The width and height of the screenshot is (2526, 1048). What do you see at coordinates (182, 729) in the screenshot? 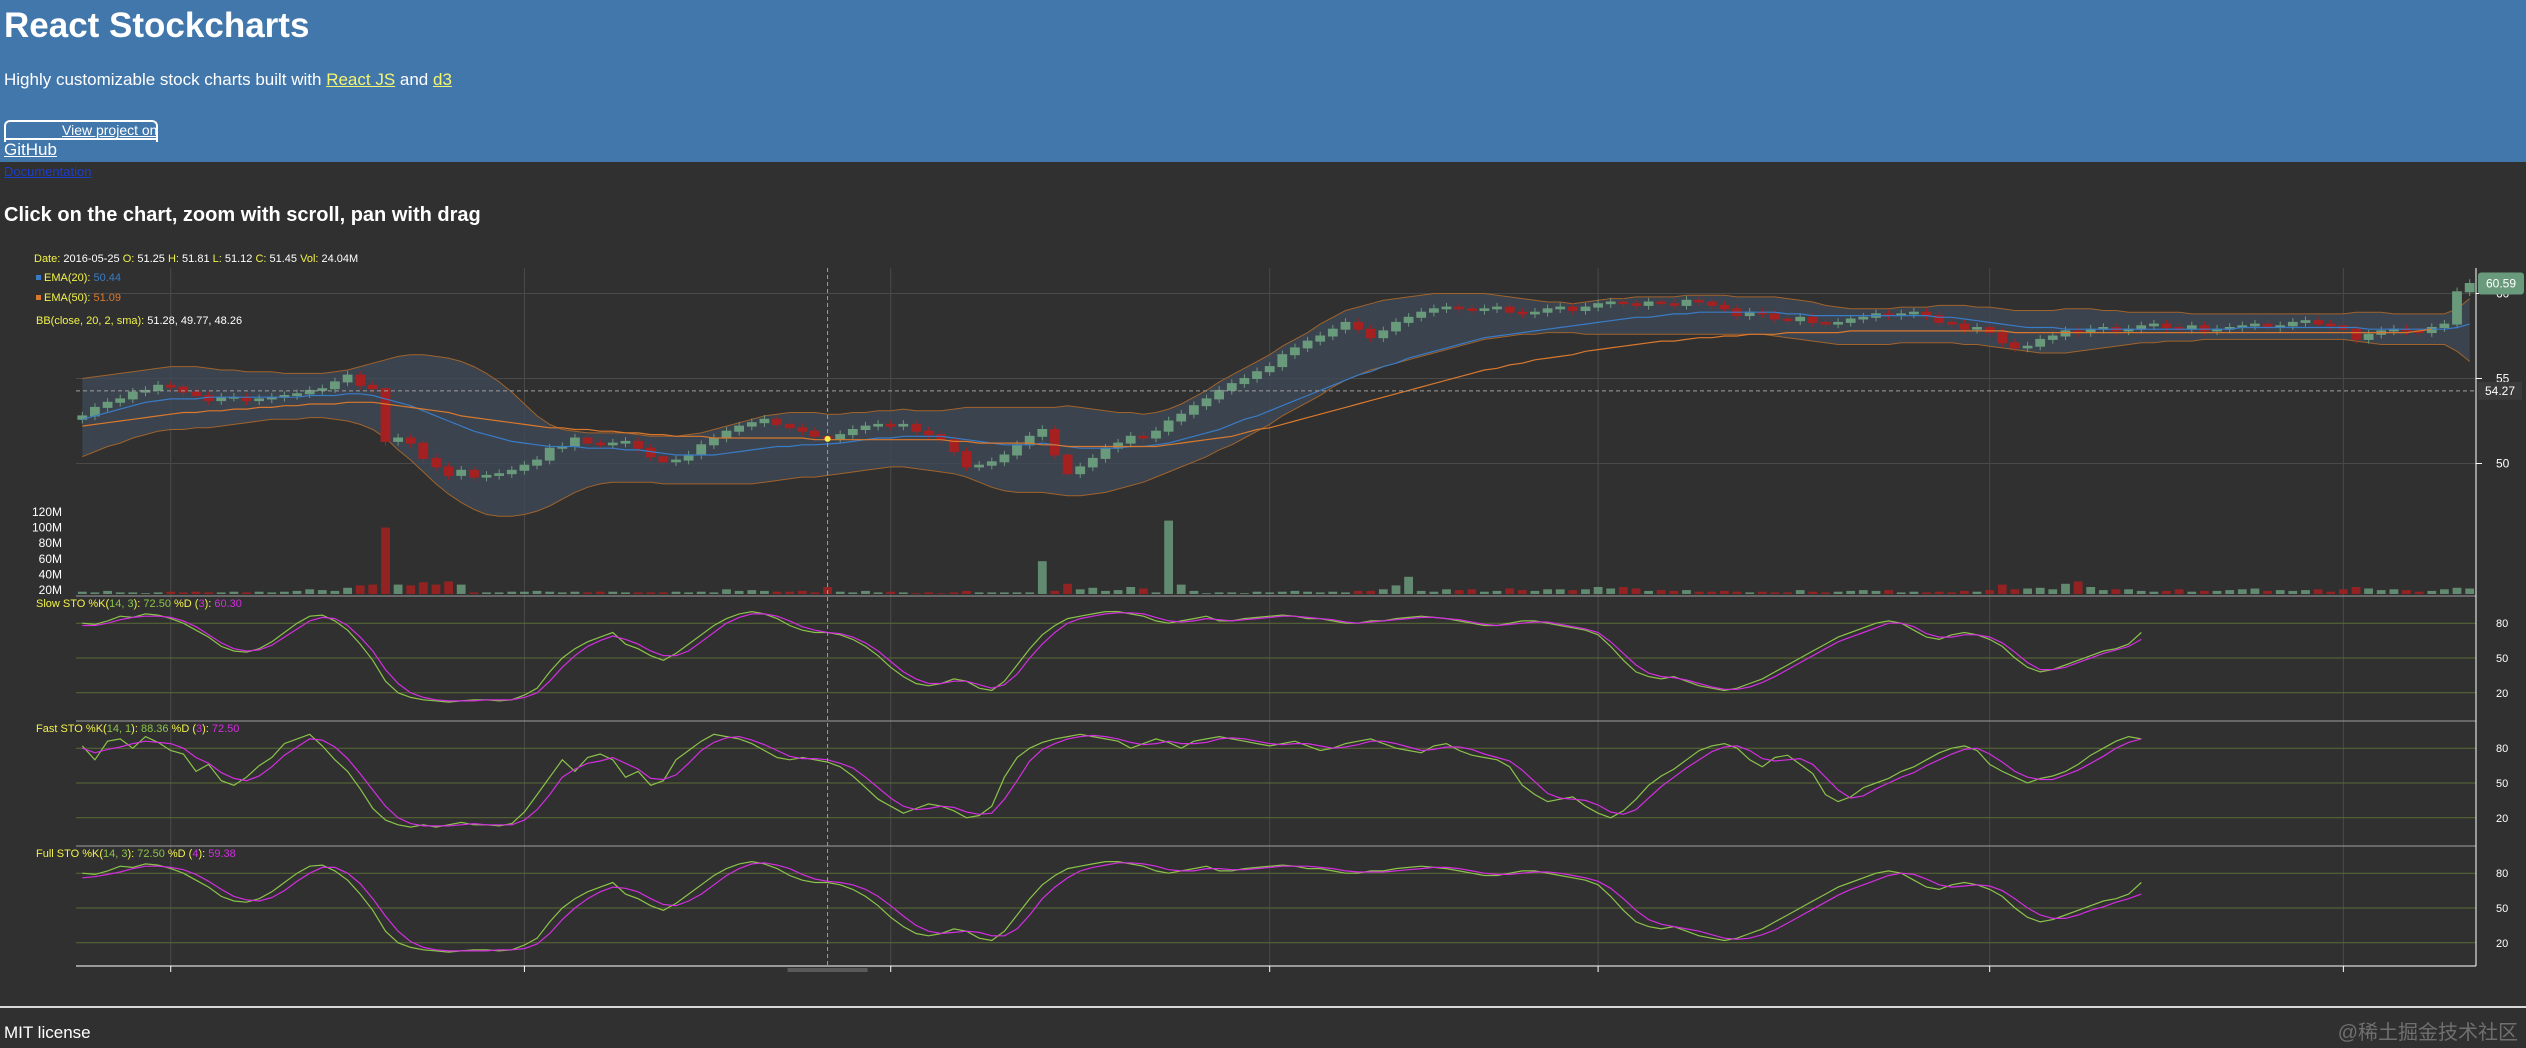
I see `fast-sto-d-label: %D (` at bounding box center [182, 729].